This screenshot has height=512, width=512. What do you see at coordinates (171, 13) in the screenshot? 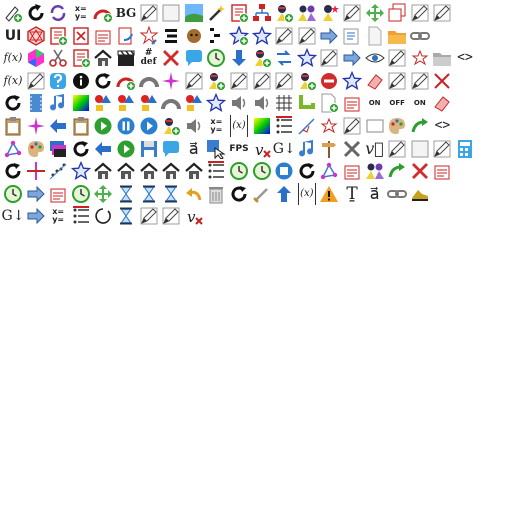
I see `blank-square-icon` at bounding box center [171, 13].